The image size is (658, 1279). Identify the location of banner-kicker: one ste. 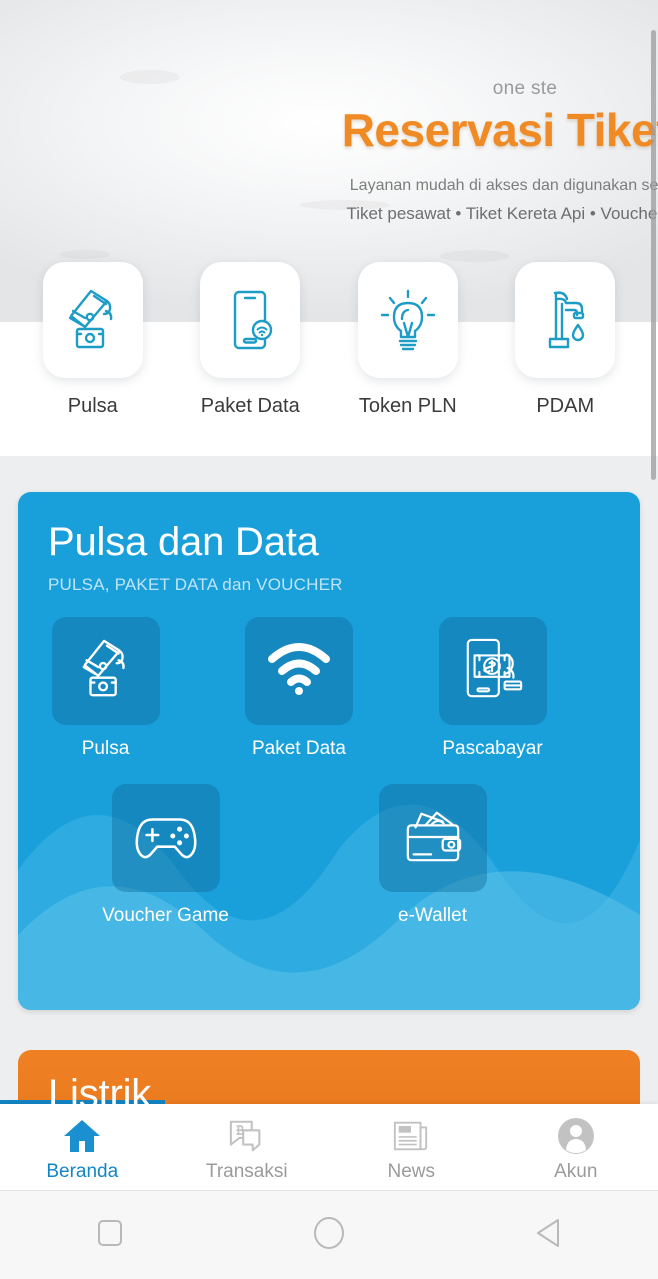
(525, 88).